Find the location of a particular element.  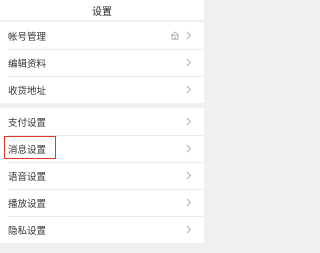

settings-item-label: 收货地址 is located at coordinates (27, 91).